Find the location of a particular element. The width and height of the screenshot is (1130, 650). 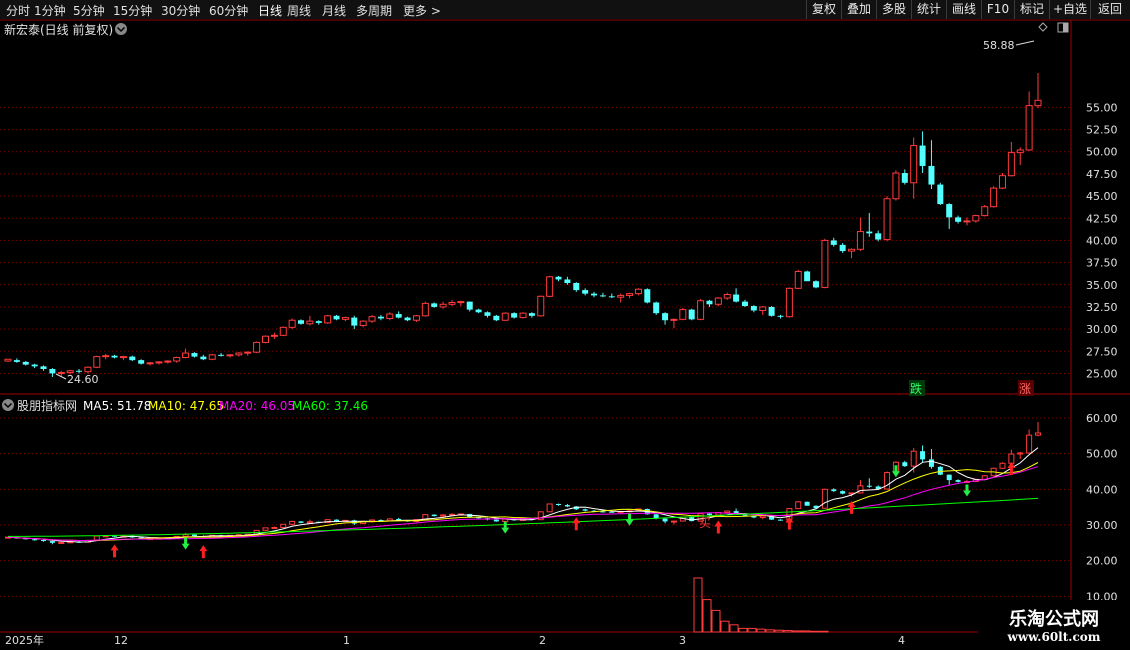

time-label-jan: 1 is located at coordinates (346, 640).